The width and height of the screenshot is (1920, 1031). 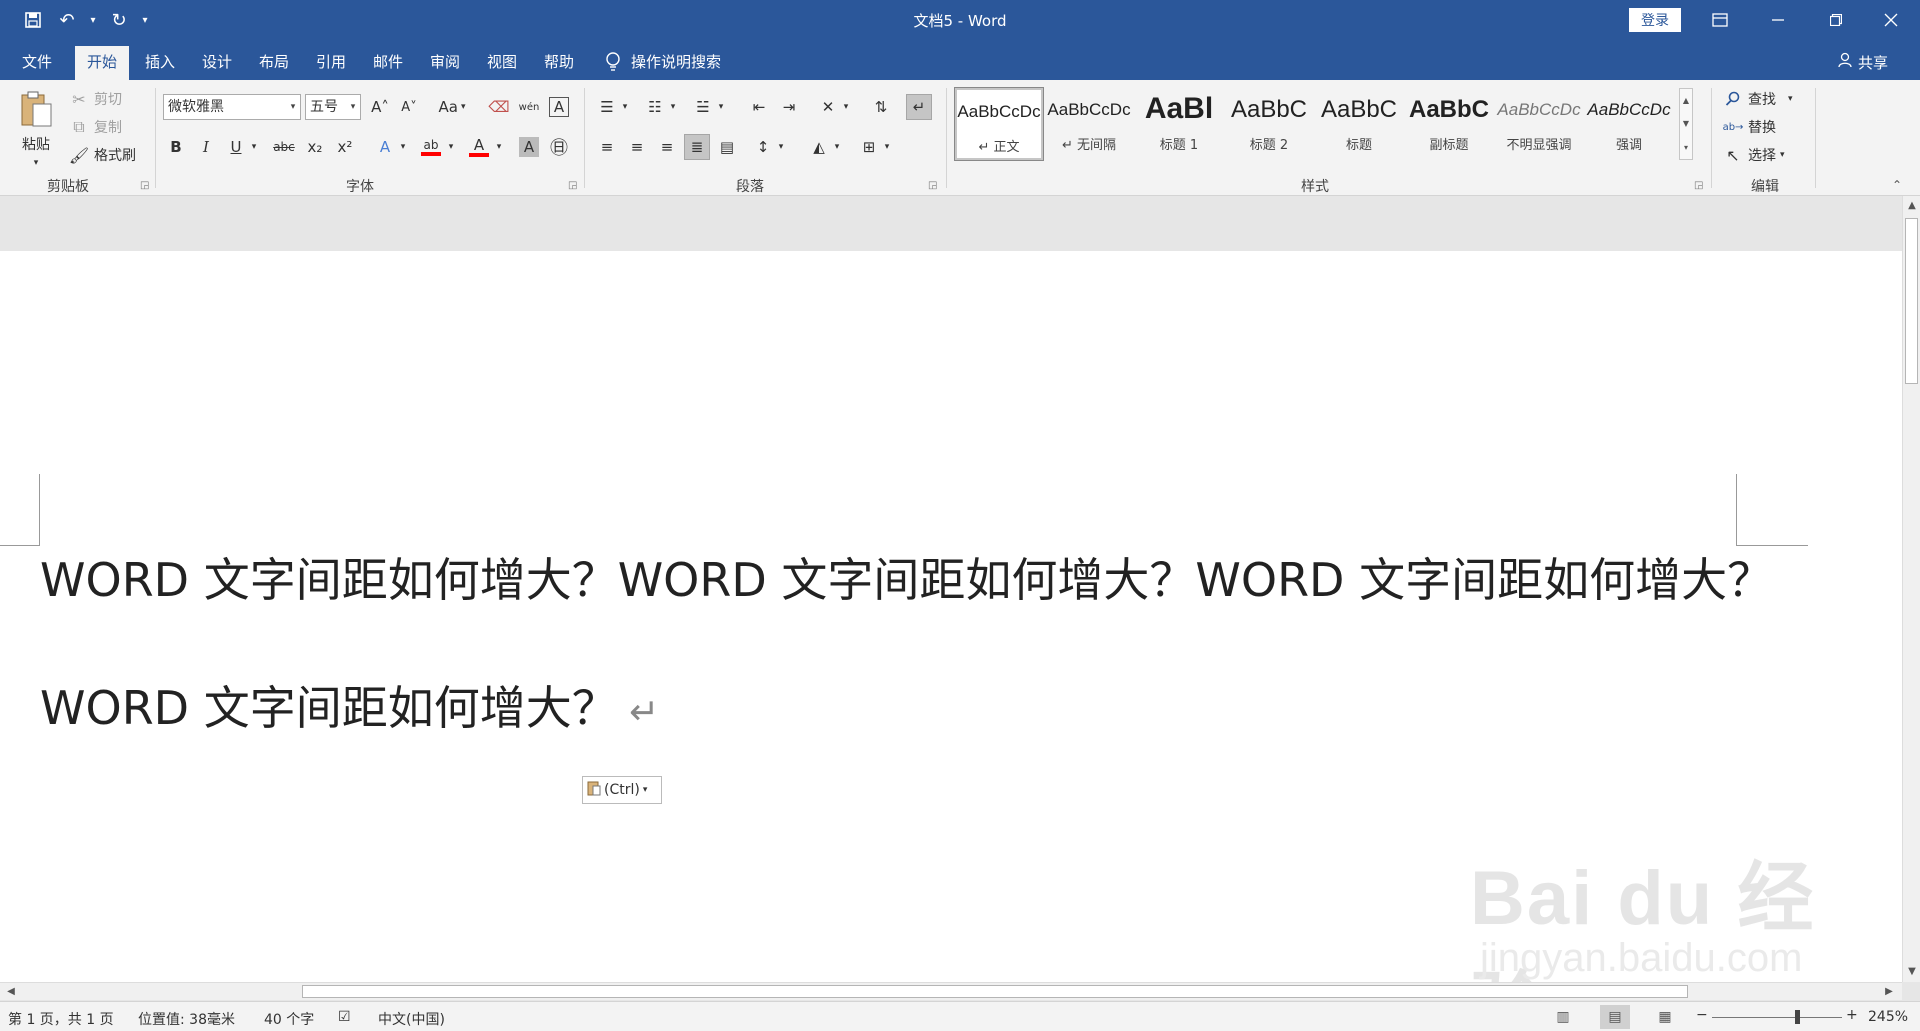 I want to click on clipboard-launcher-icon: ◲, so click(x=144, y=185).